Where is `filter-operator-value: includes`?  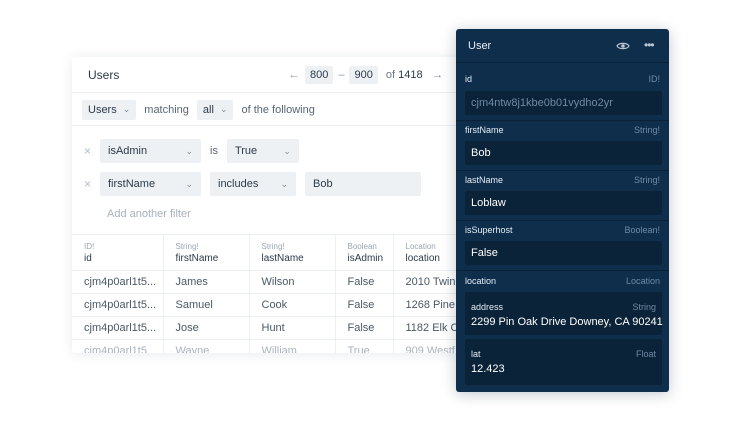
filter-operator-value: includes is located at coordinates (238, 184).